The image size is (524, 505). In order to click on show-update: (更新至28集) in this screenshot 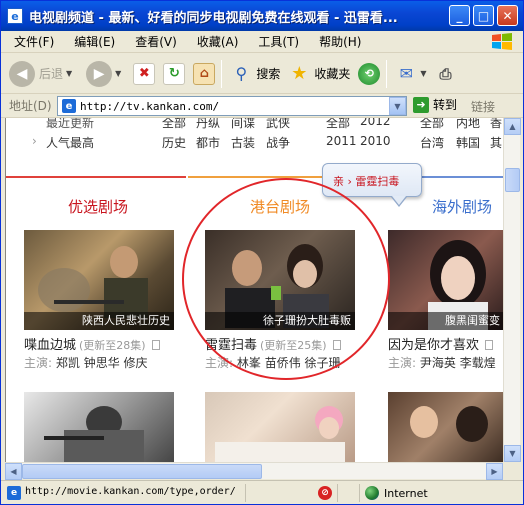, I will do `click(112, 345)`.